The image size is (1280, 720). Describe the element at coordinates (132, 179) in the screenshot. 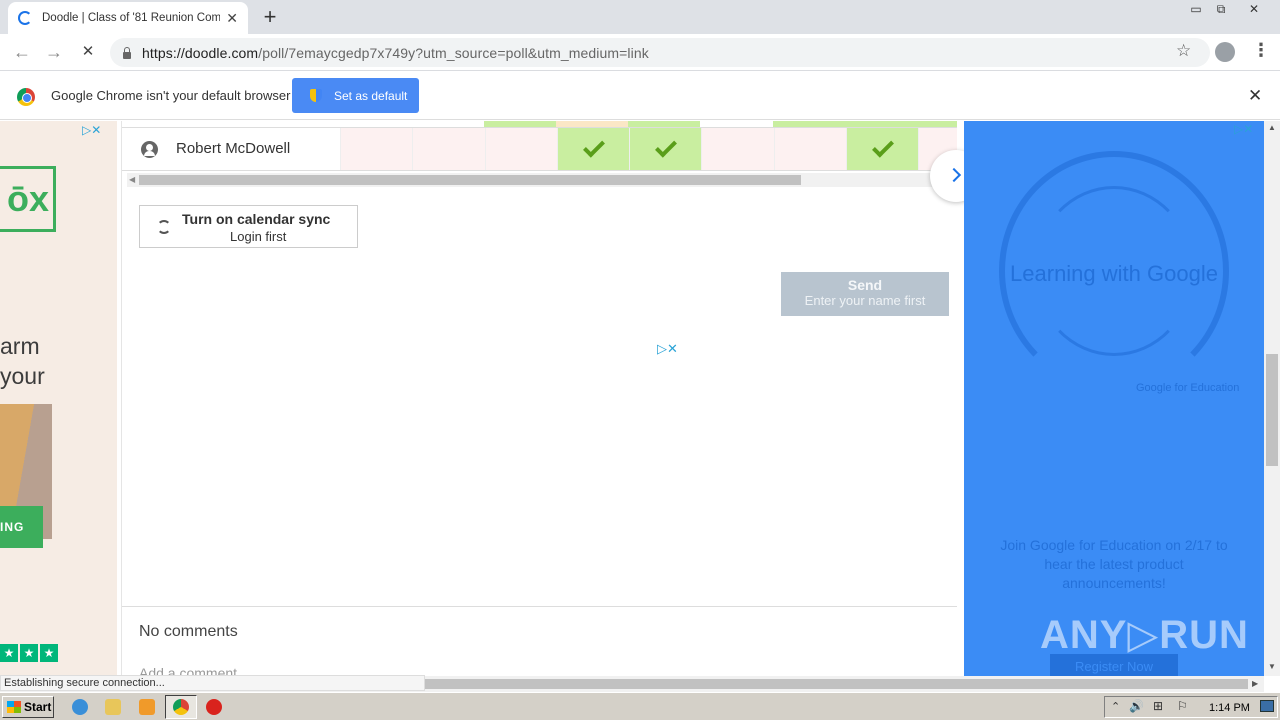

I see `scroll-left-icon: ◀` at that location.